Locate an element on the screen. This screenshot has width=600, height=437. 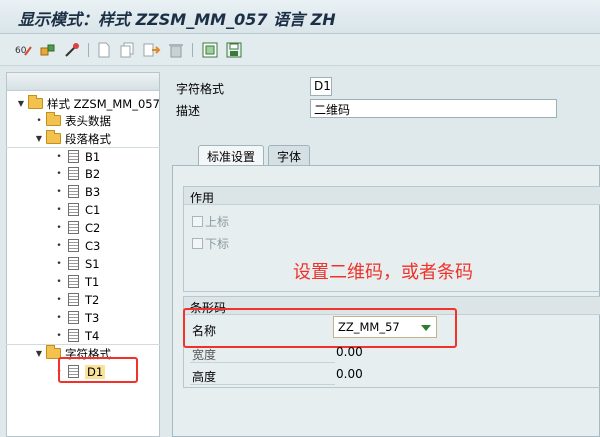
tree-item-label: 表头数据 is located at coordinates (88, 120).